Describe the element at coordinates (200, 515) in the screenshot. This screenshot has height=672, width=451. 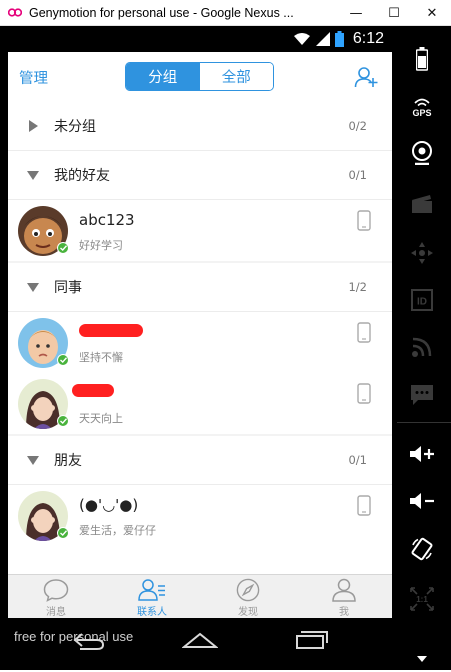
I see `contact-row: (●'◡'●) 爱生活，爱仔仔` at that location.